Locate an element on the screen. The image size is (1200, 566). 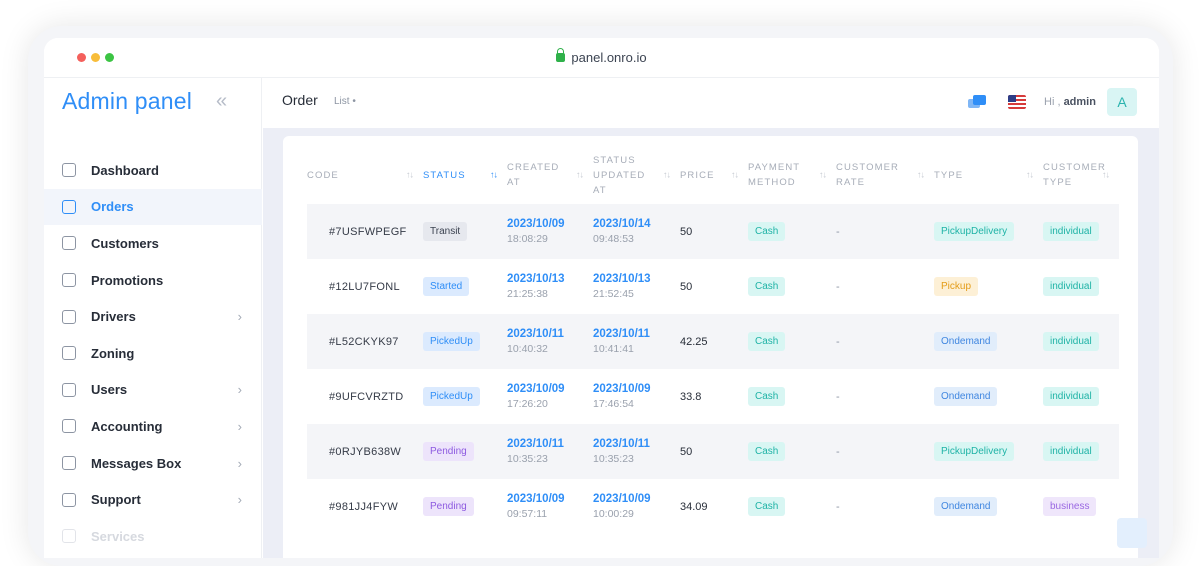
sidebar-item-messages-box: Messages Box › is located at coordinates (153, 463).